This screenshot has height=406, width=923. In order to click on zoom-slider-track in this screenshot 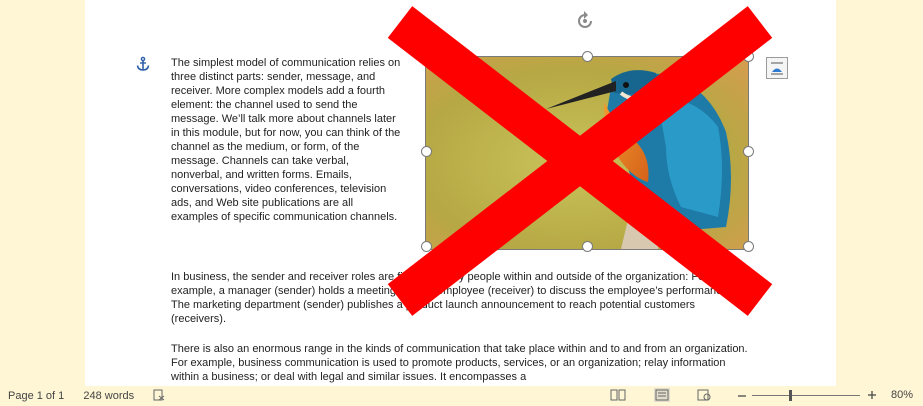, I will do `click(806, 395)`.